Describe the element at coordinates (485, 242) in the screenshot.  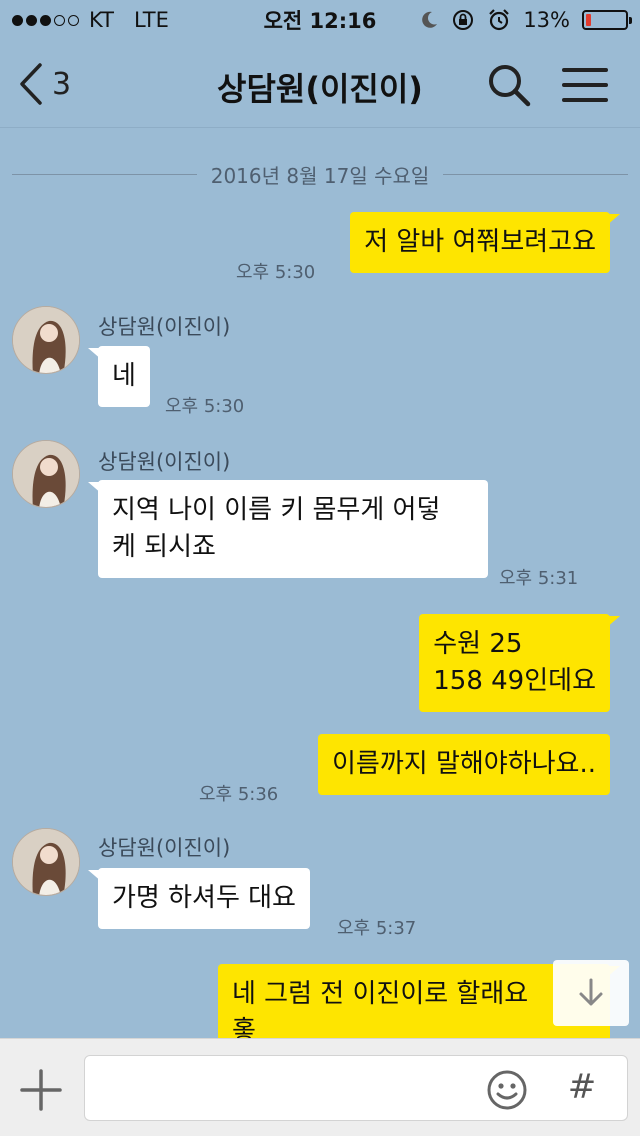
I see `my-message-bubble: 저 알바 여쭤보려고요` at that location.